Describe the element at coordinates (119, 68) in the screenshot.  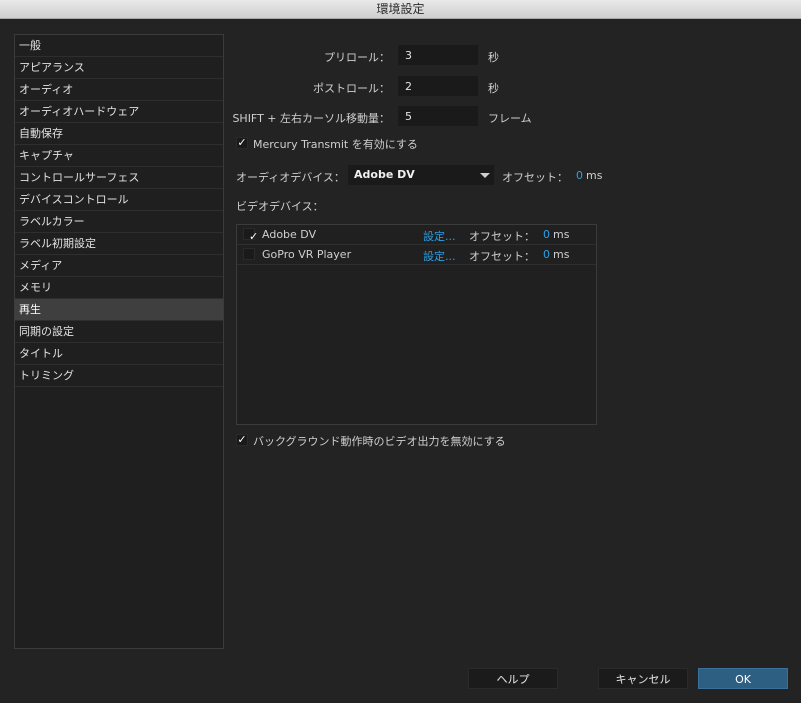
I see `sidebar-item-appearance: アピアランス` at that location.